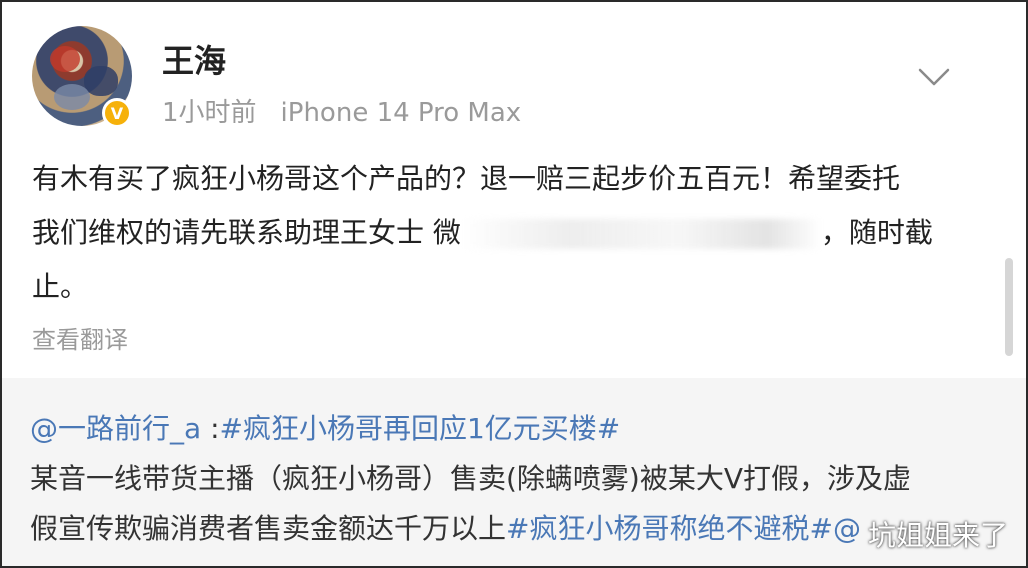 The height and width of the screenshot is (568, 1028). Describe the element at coordinates (194, 59) in the screenshot. I see `username: 王海` at that location.